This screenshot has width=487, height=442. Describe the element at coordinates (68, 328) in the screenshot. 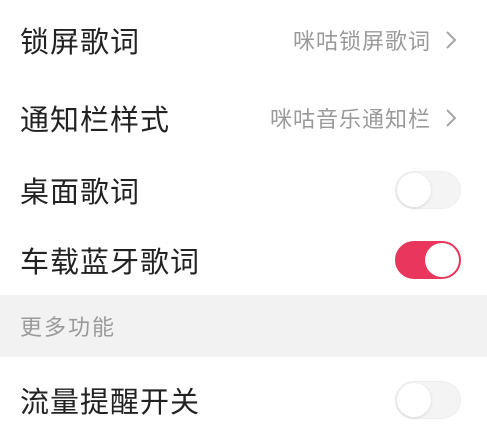

I see `more-features-title: 更多功能` at that location.